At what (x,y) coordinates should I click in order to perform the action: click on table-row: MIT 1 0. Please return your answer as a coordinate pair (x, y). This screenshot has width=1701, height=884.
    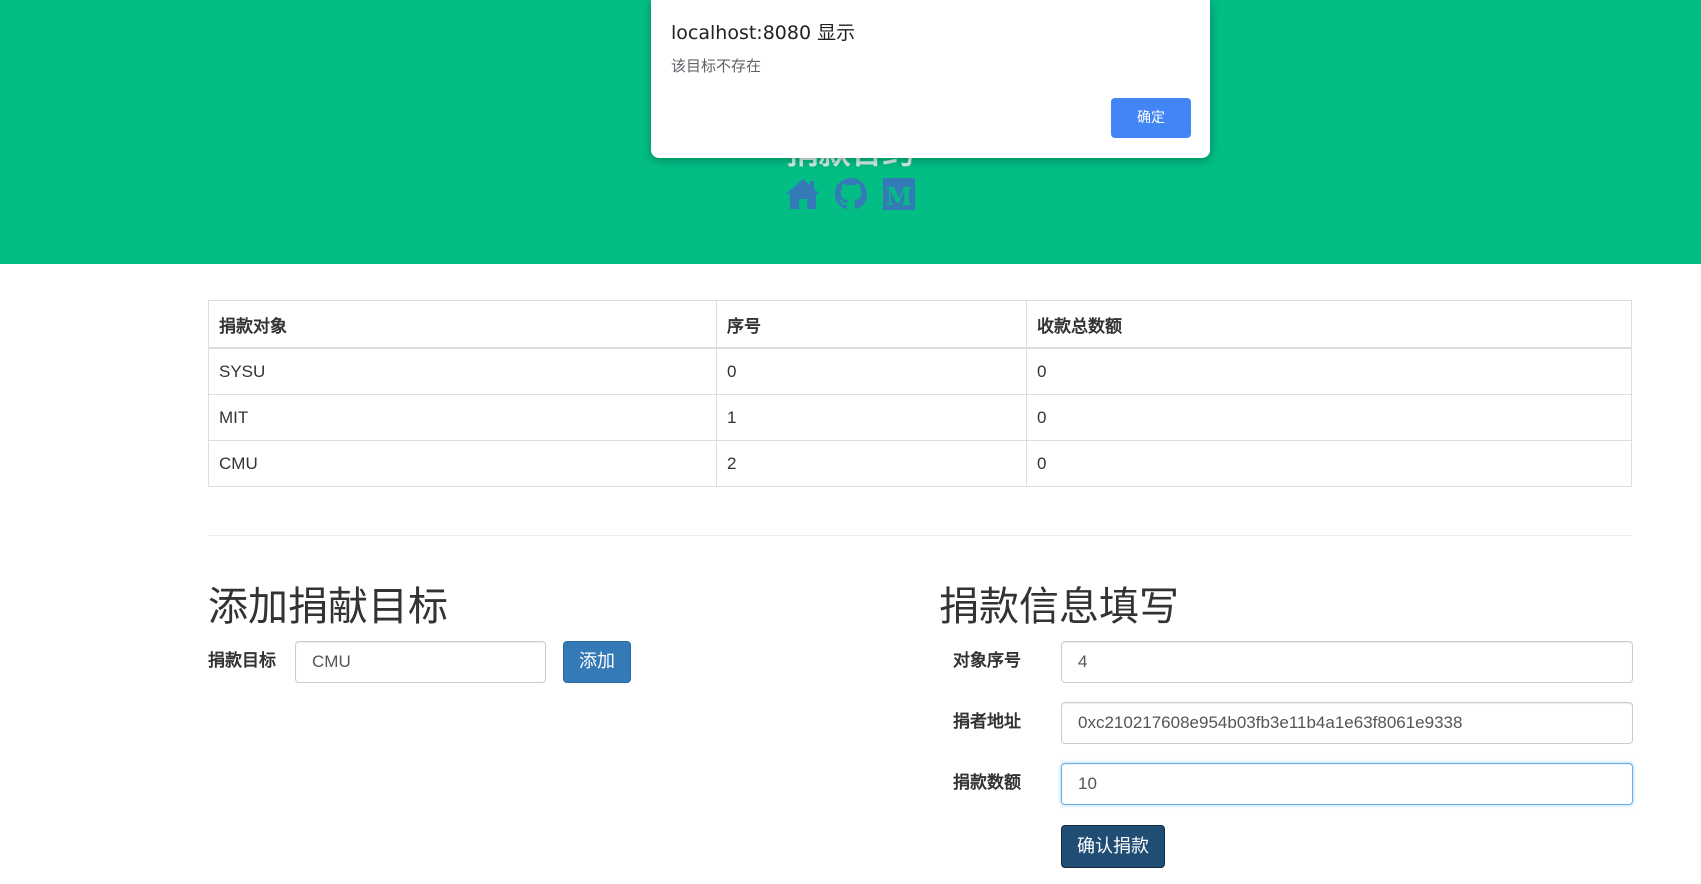
    Looking at the image, I should click on (920, 417).